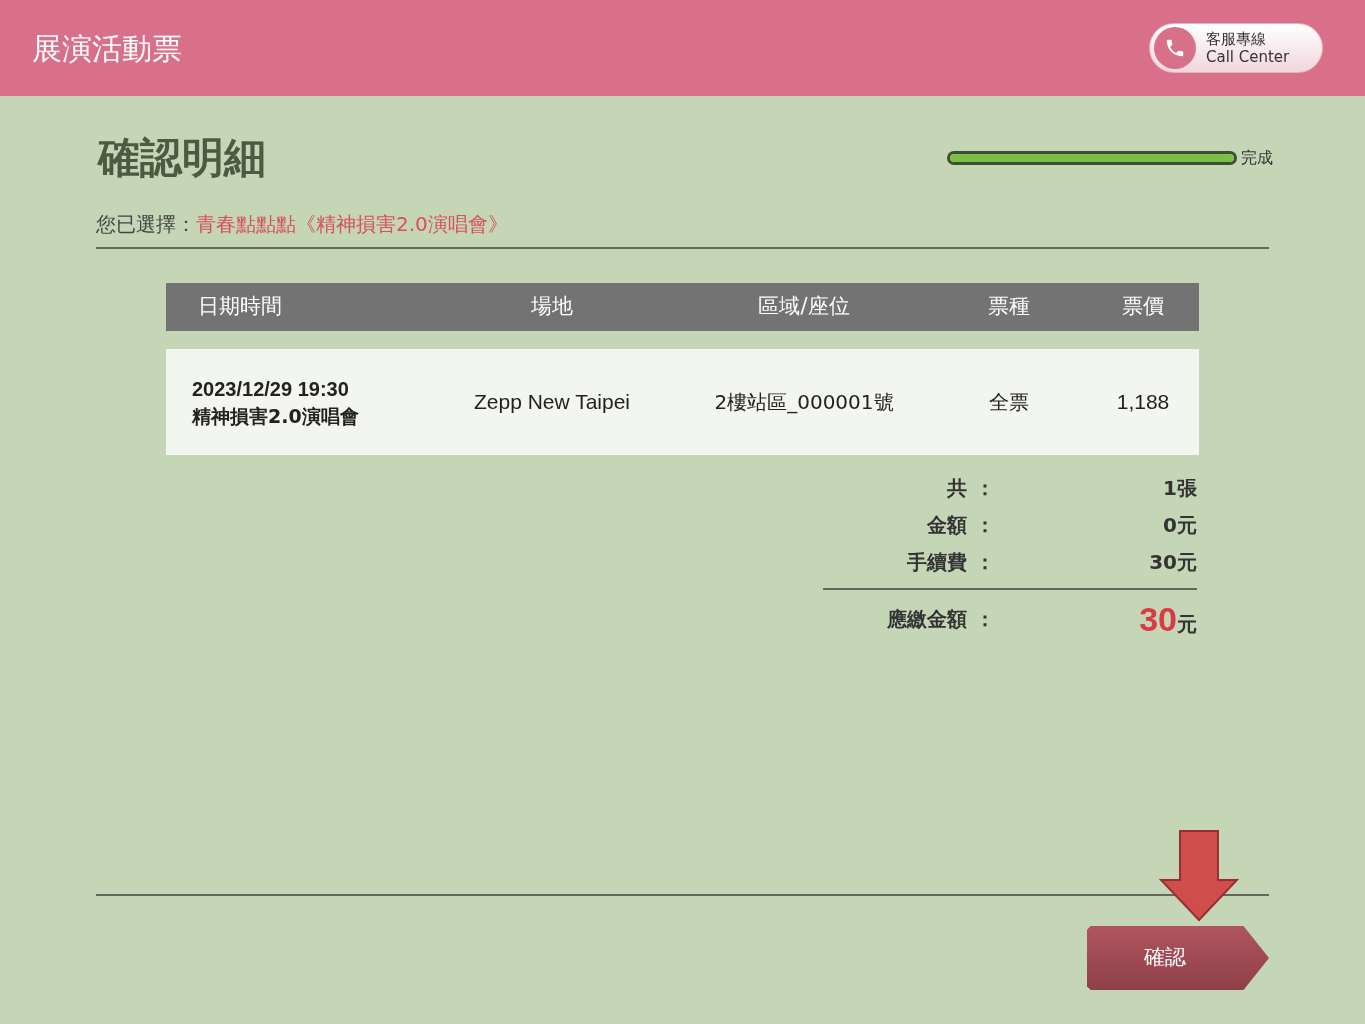 The width and height of the screenshot is (1365, 1024). Describe the element at coordinates (1257, 157) in the screenshot. I see `progress-label: 完成` at that location.